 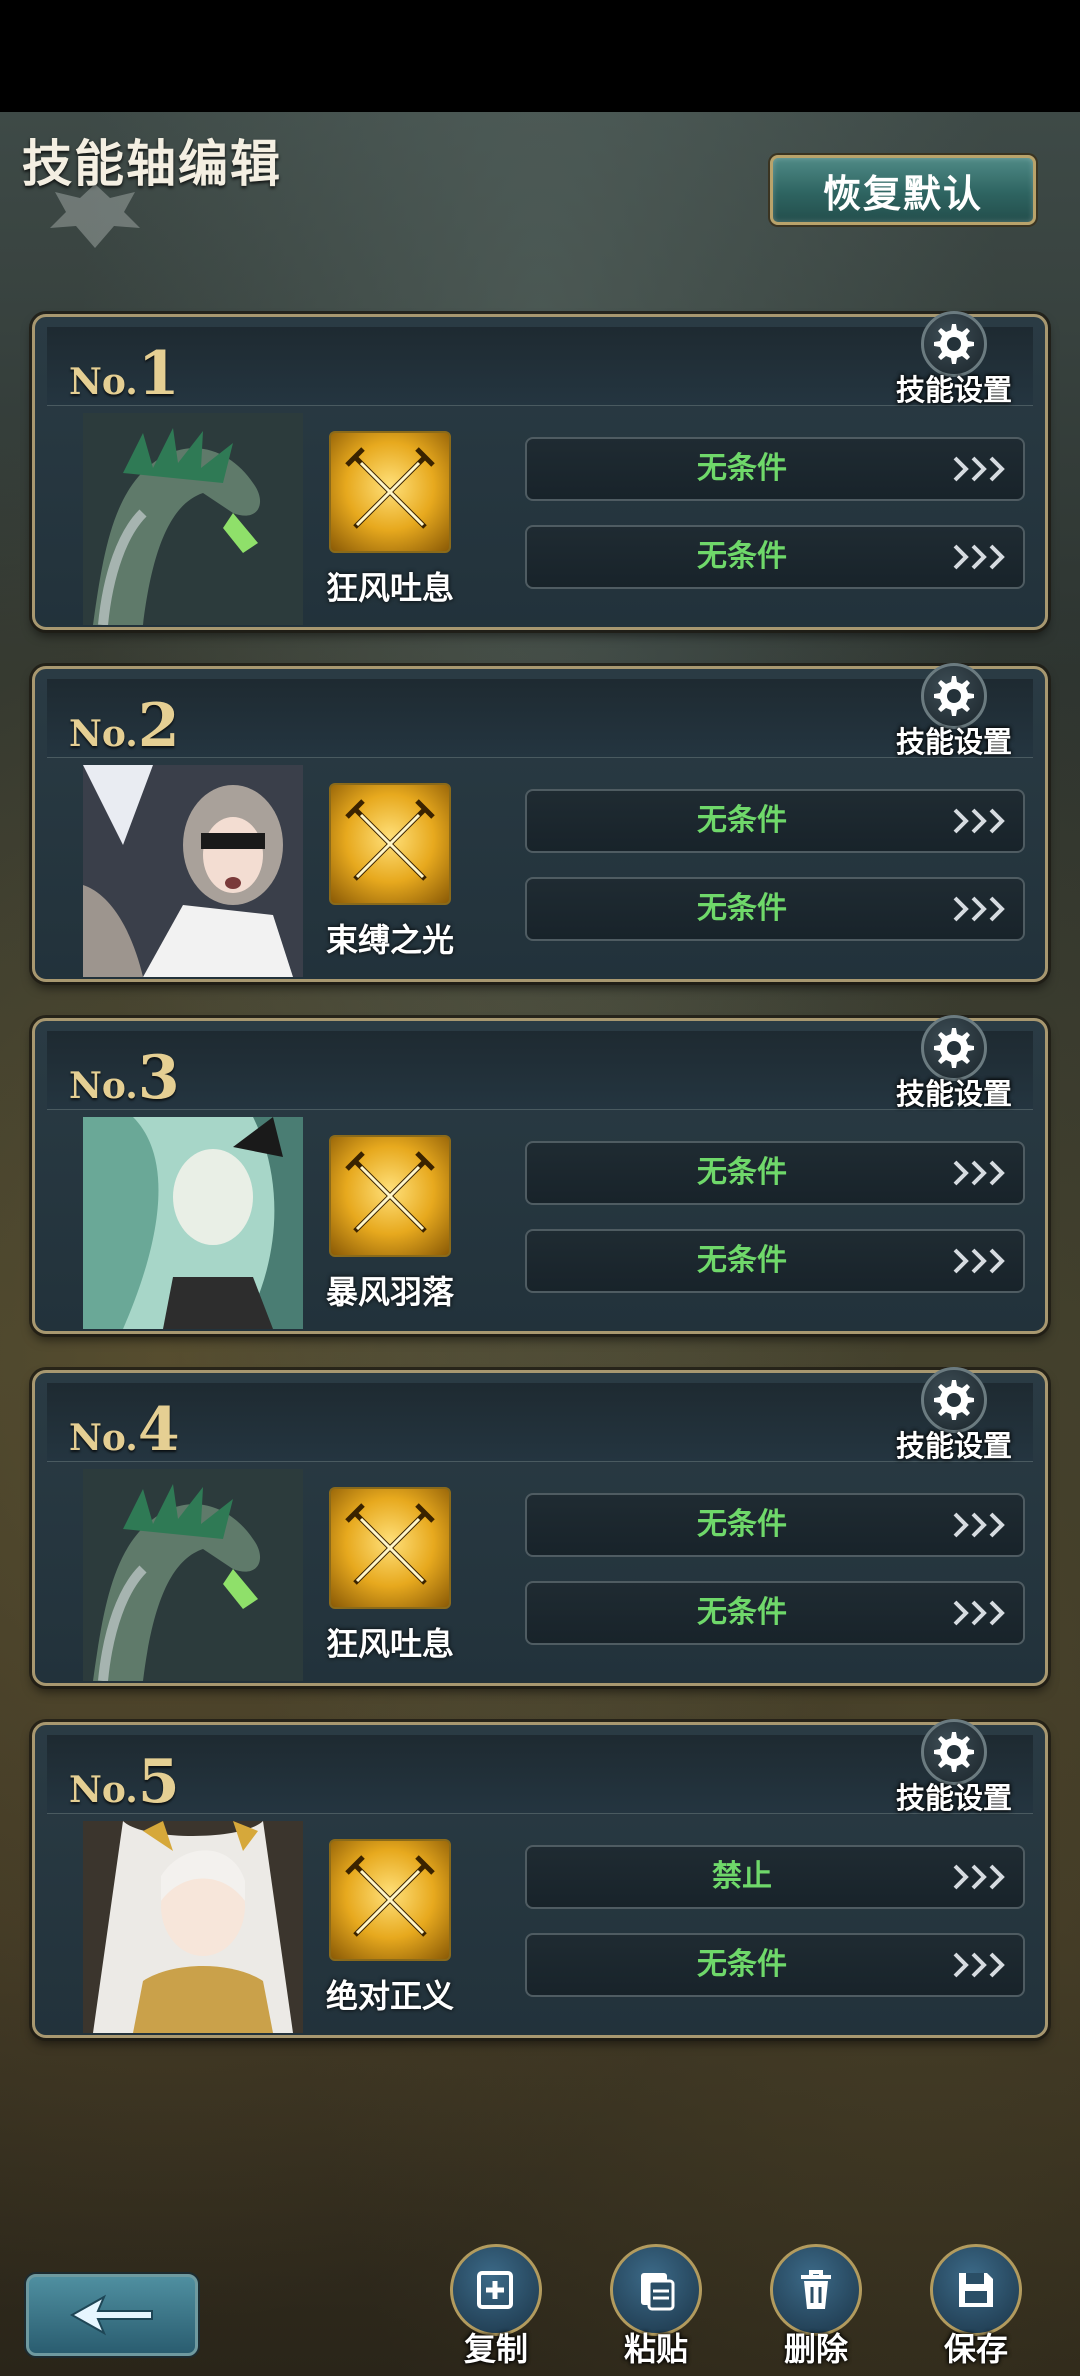 I want to click on paste-label: 粘贴, so click(x=655, y=2349).